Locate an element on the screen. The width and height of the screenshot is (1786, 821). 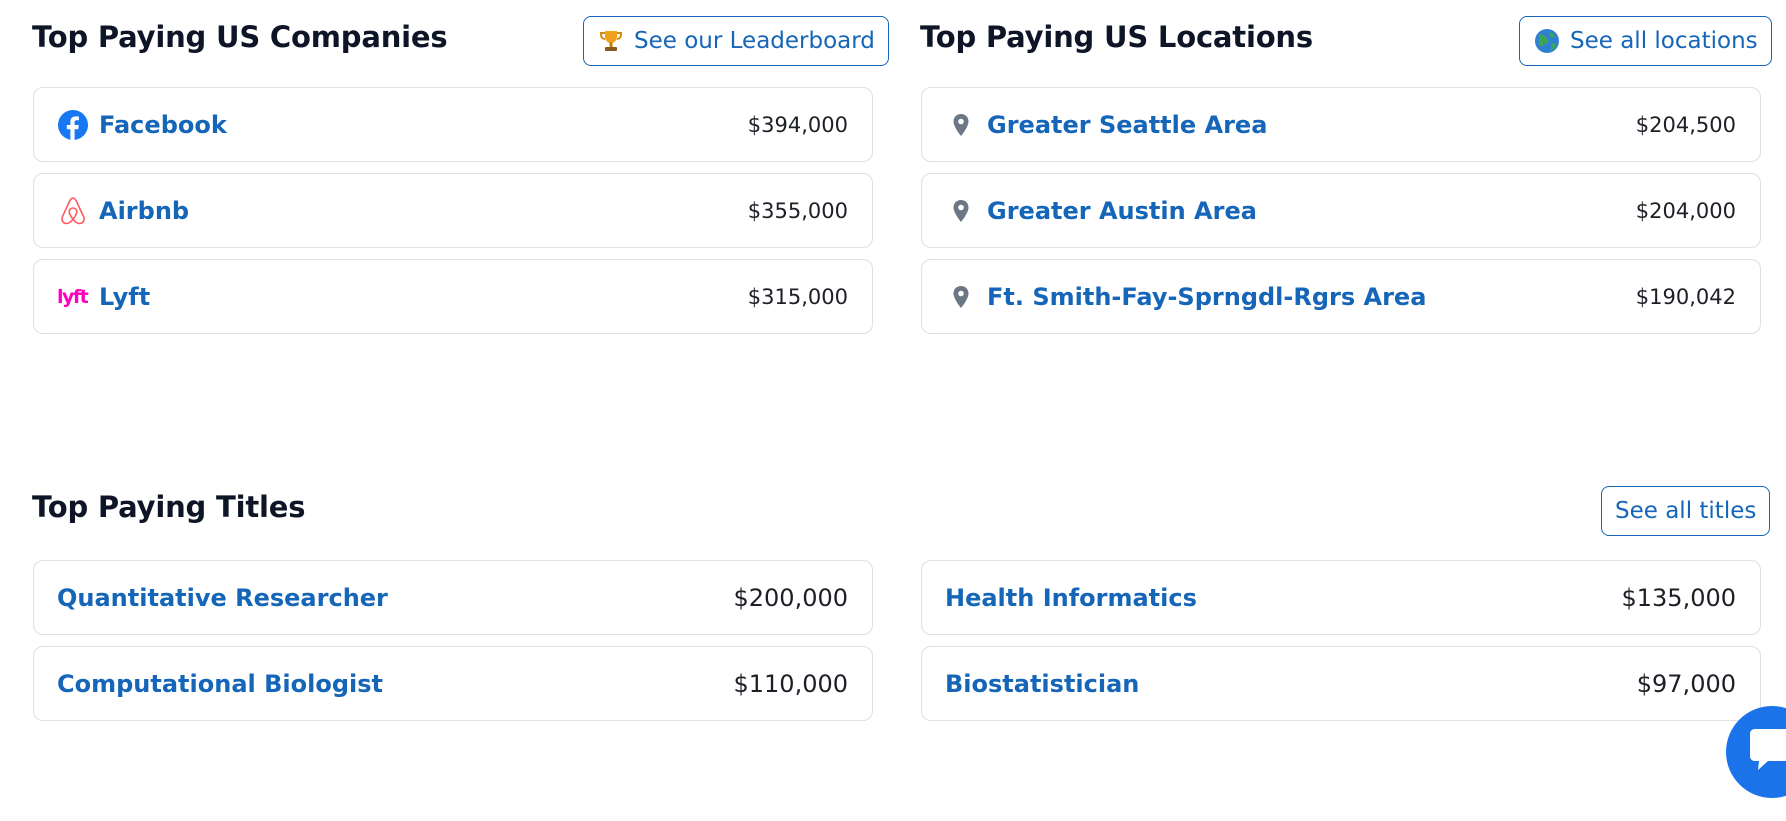
locations-heading: Top Paying US Locations is located at coordinates (1116, 37).